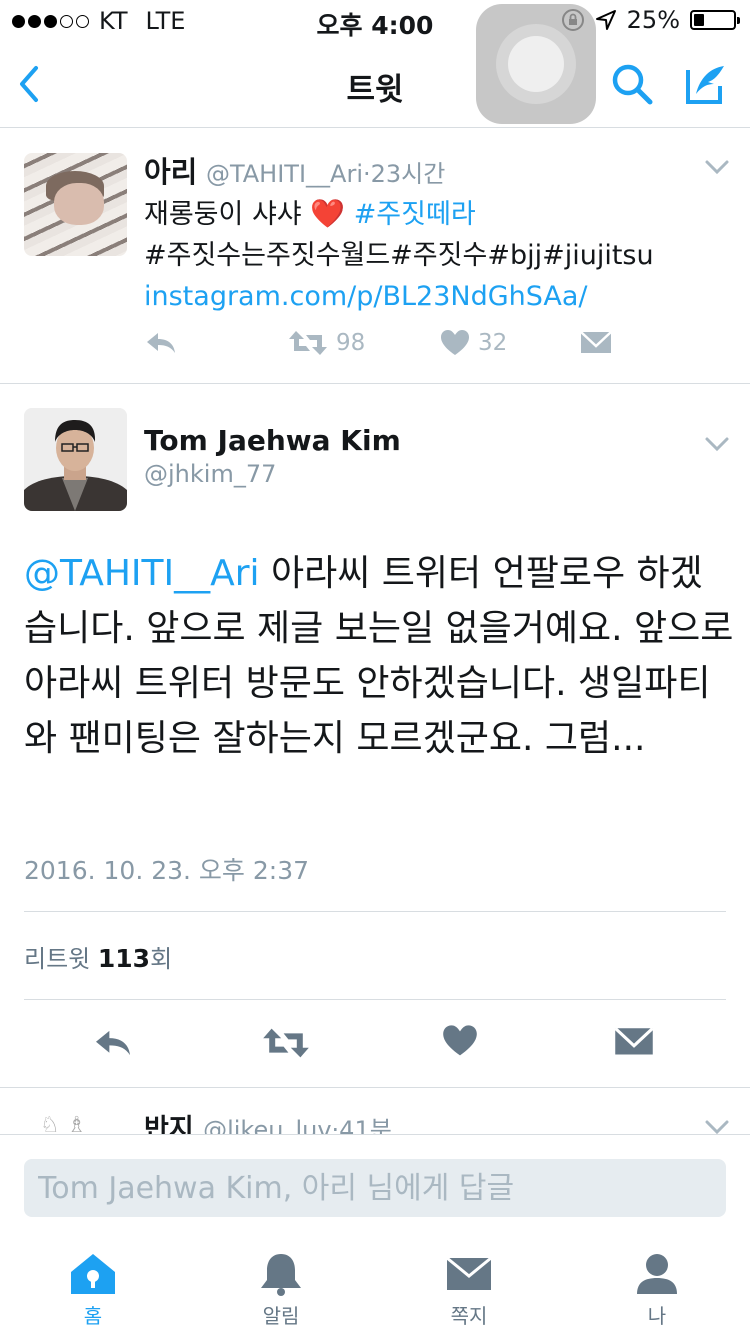 This screenshot has width=750, height=1334. I want to click on retweet-total: 113, so click(124, 958).